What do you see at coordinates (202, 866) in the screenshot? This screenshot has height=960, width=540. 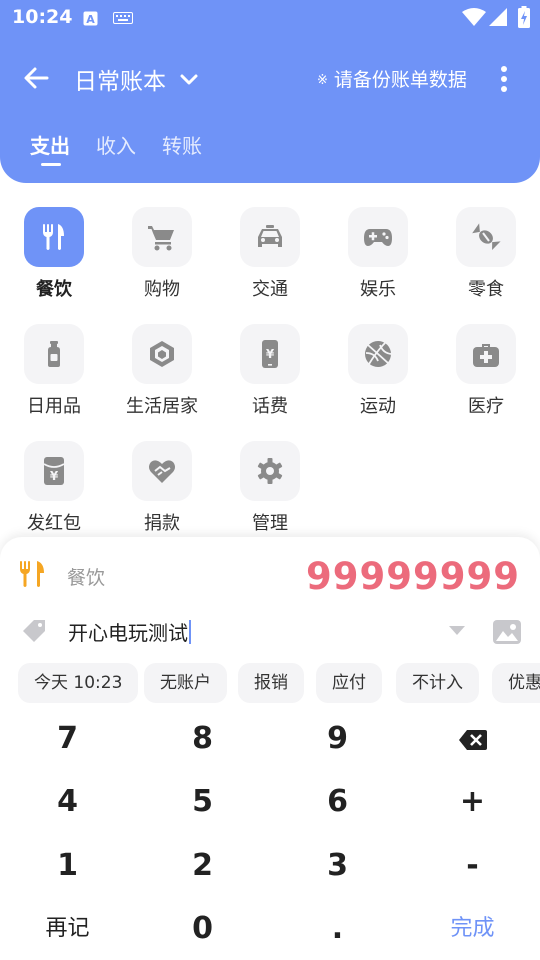 I see `key-2: 2` at bounding box center [202, 866].